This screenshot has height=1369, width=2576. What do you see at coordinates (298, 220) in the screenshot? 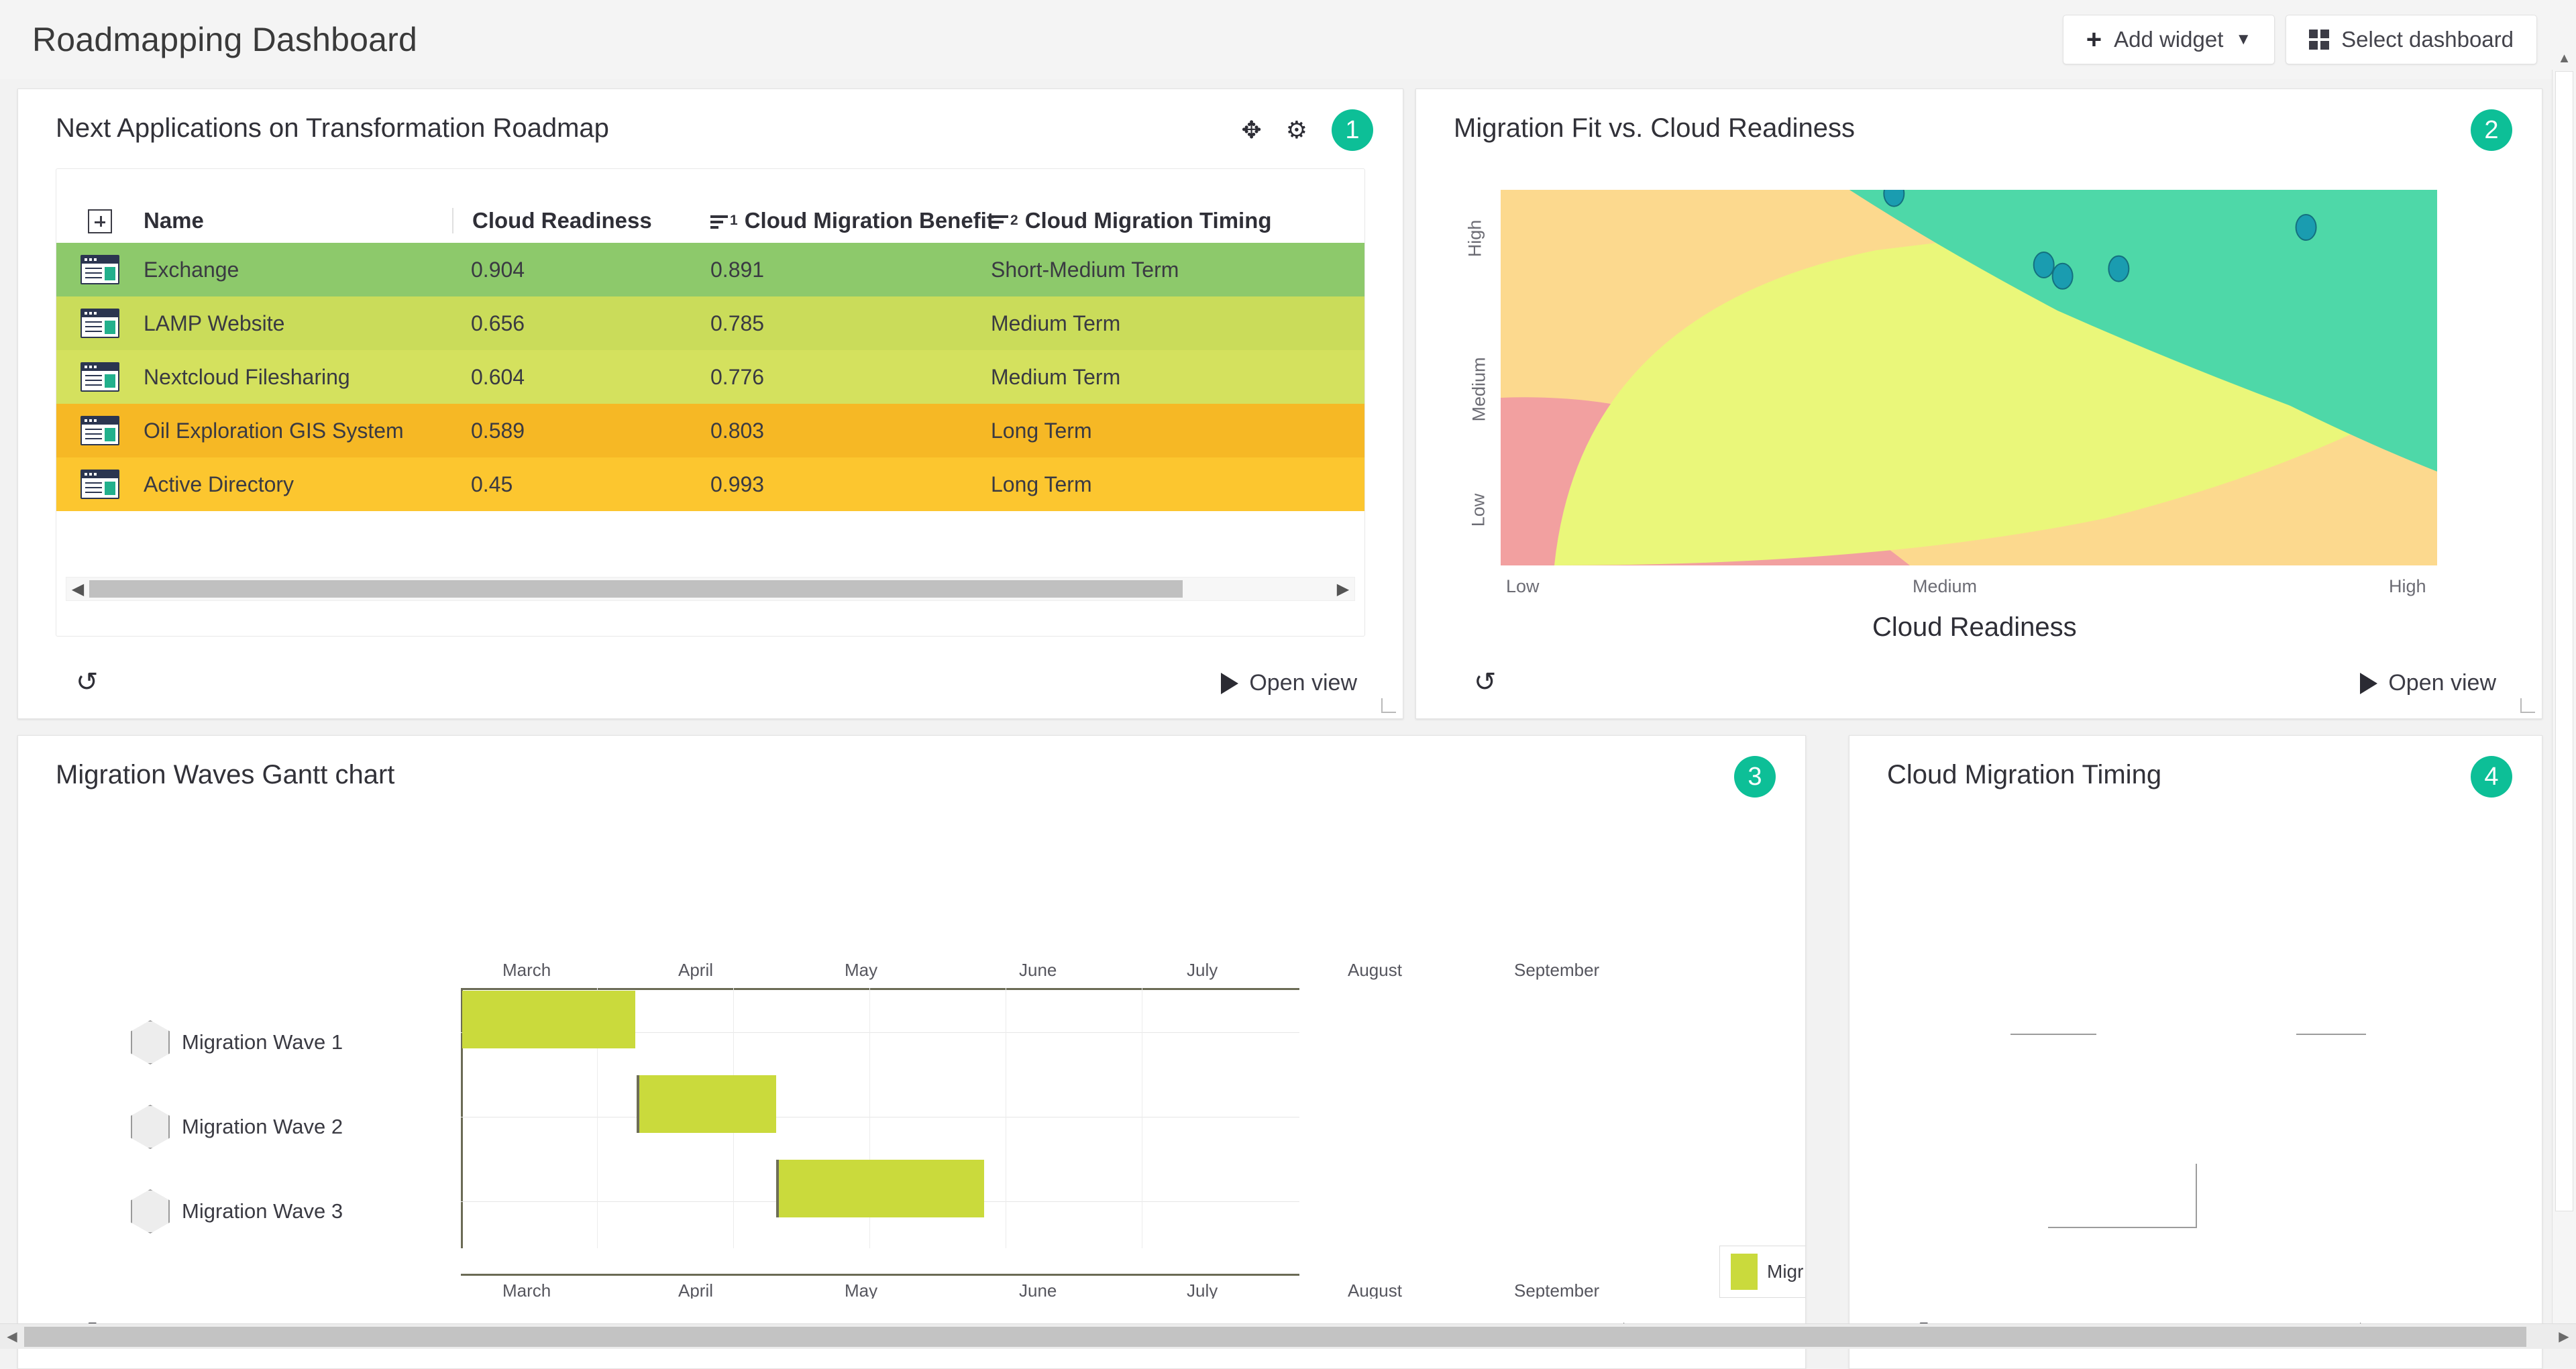
I see `column-header-name: Name` at bounding box center [298, 220].